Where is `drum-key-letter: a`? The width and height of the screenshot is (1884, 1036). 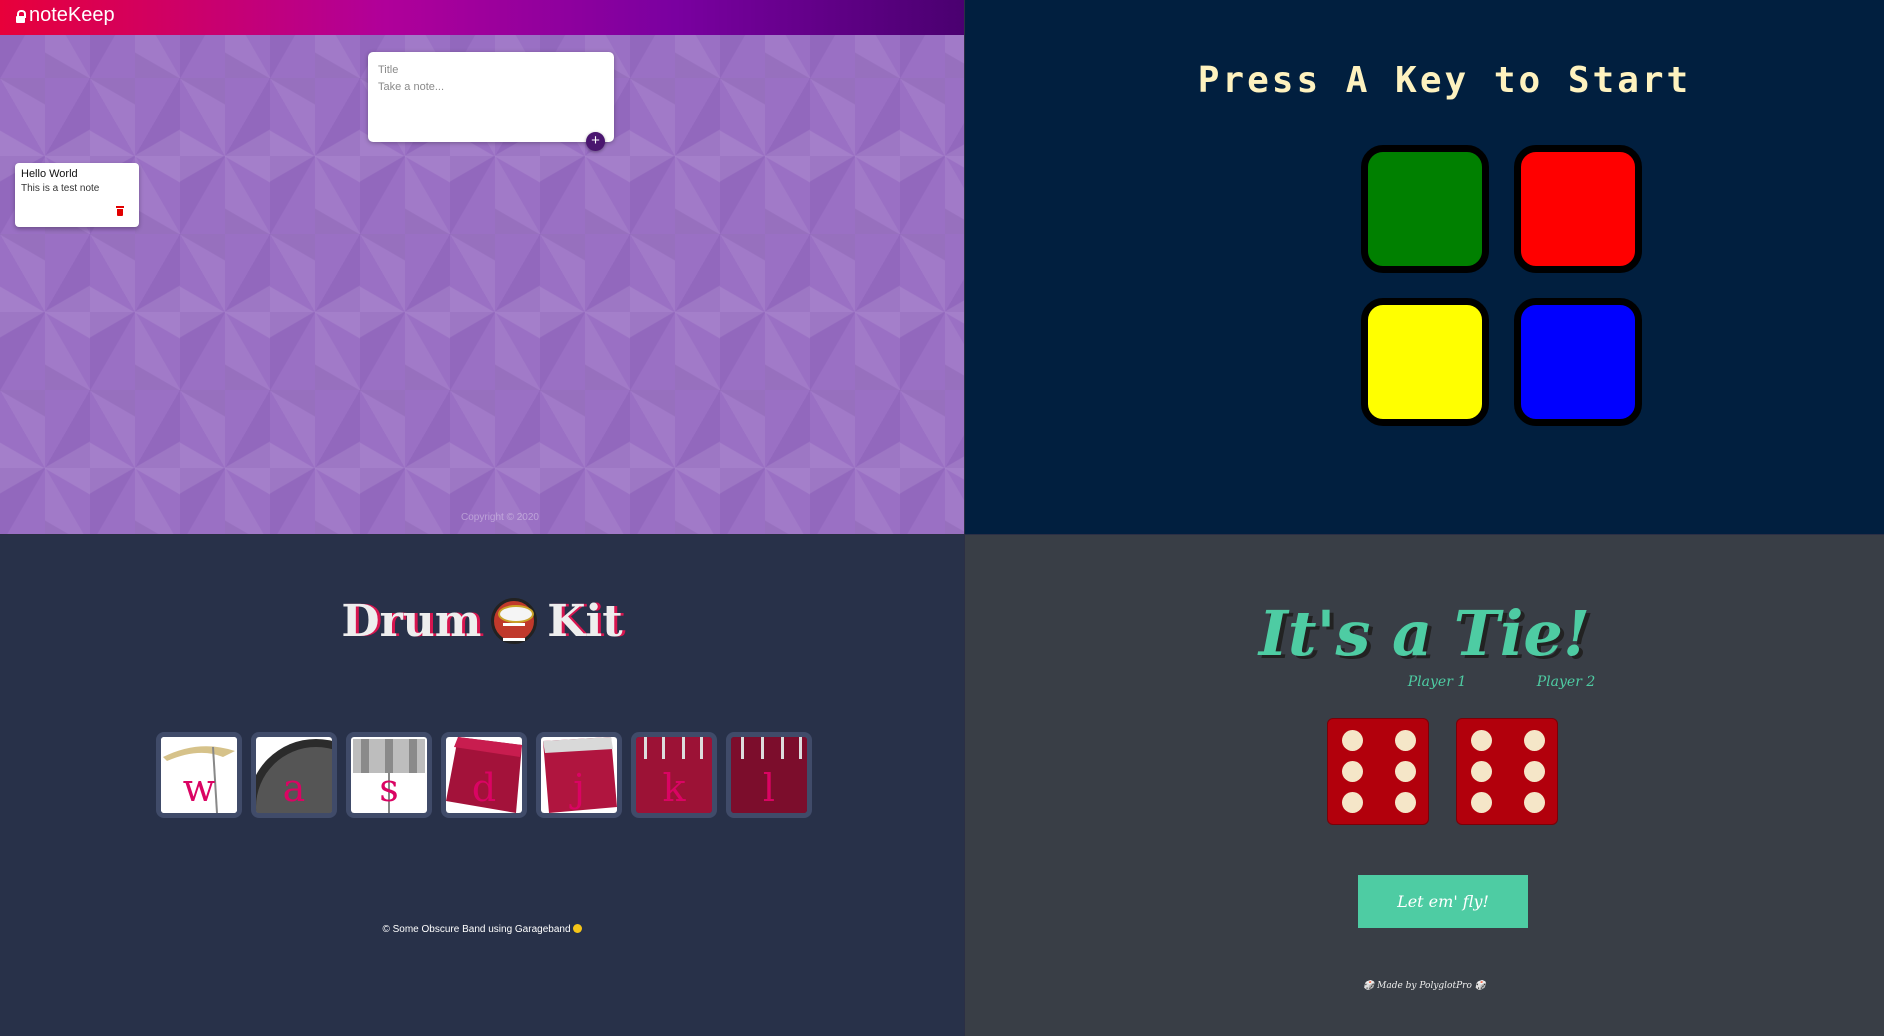
drum-key-letter: a is located at coordinates (294, 788).